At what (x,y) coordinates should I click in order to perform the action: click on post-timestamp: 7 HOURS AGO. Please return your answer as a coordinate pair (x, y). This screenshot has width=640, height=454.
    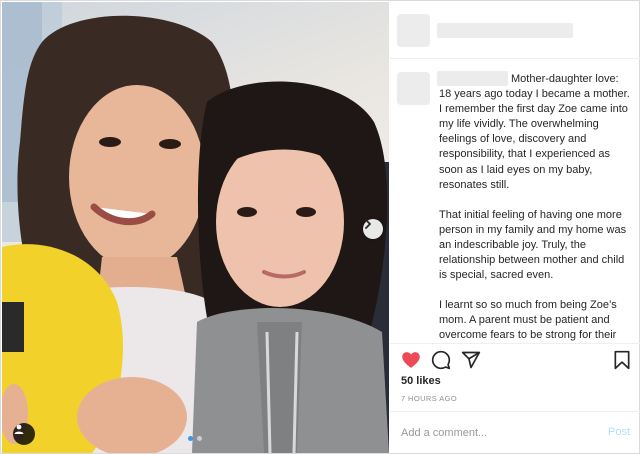
    Looking at the image, I should click on (429, 398).